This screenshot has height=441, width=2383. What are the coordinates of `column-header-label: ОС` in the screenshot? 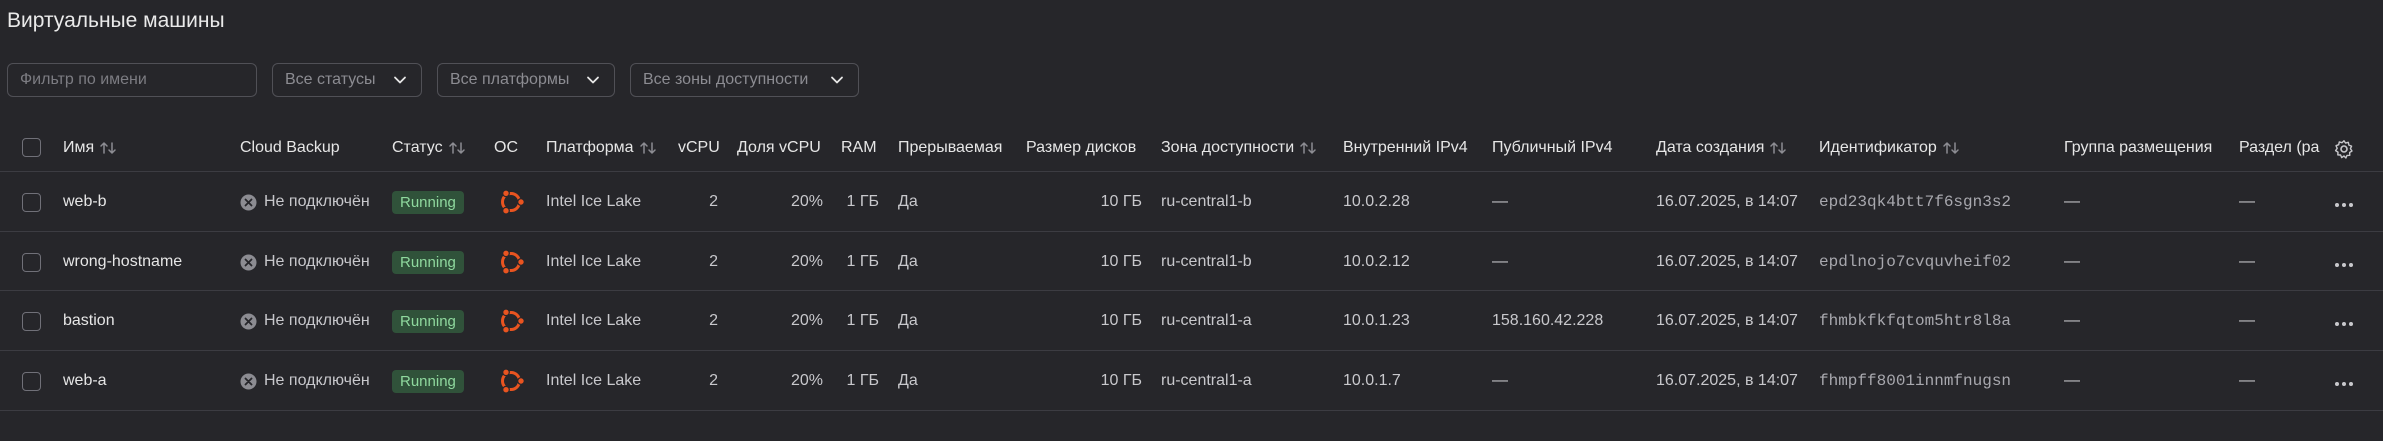 It's located at (506, 147).